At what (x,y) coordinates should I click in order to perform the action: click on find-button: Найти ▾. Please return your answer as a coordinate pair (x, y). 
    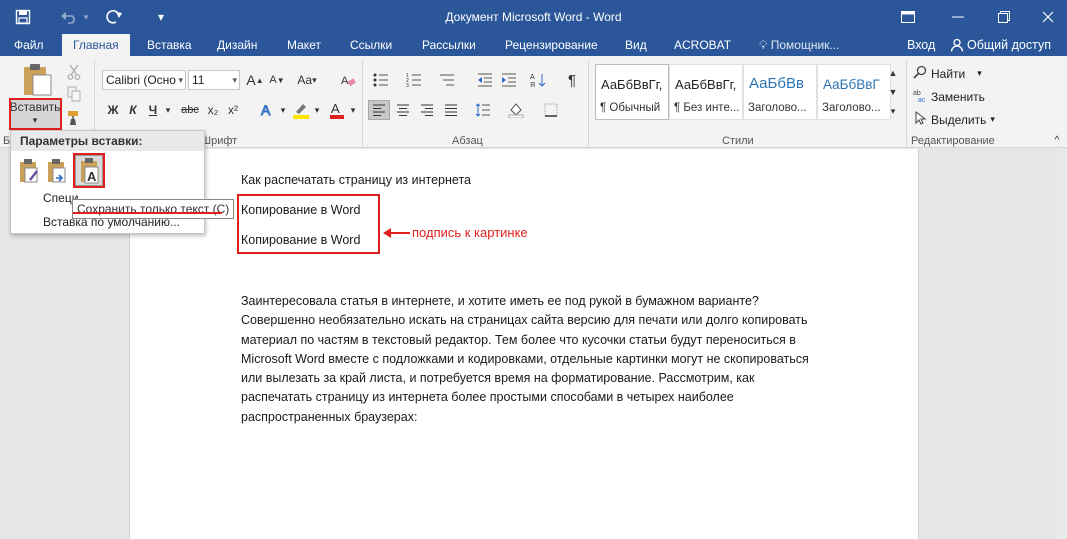
    Looking at the image, I should click on (947, 73).